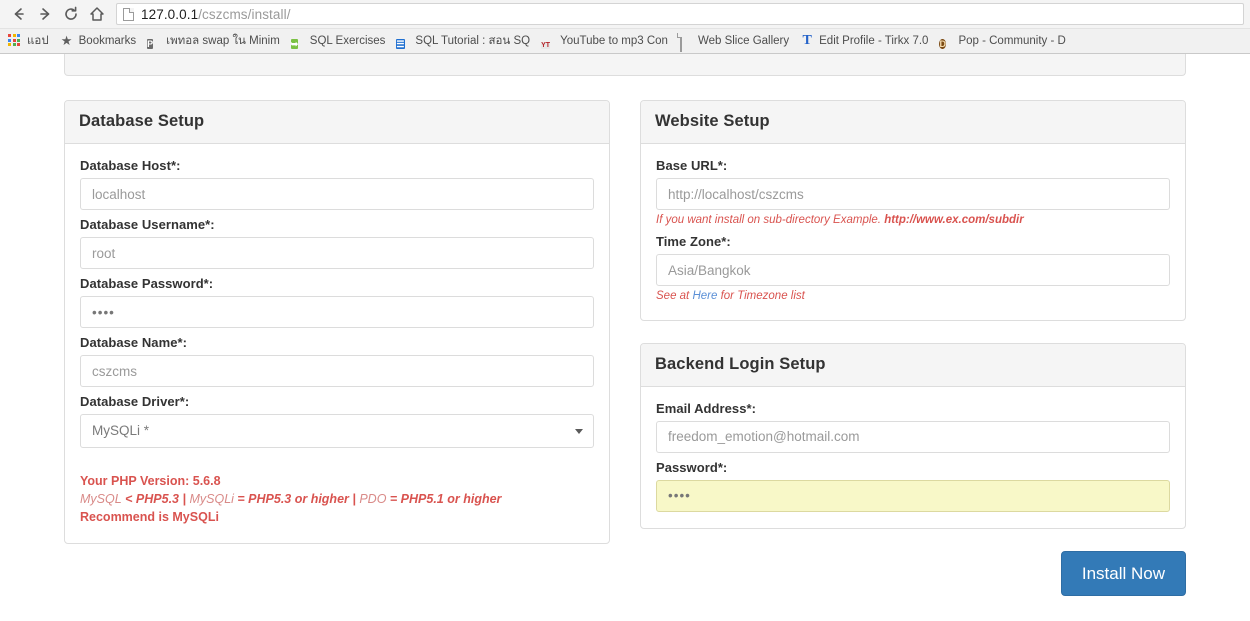 This screenshot has height=621, width=1250. What do you see at coordinates (913, 495) in the screenshot?
I see `backend-password-input` at bounding box center [913, 495].